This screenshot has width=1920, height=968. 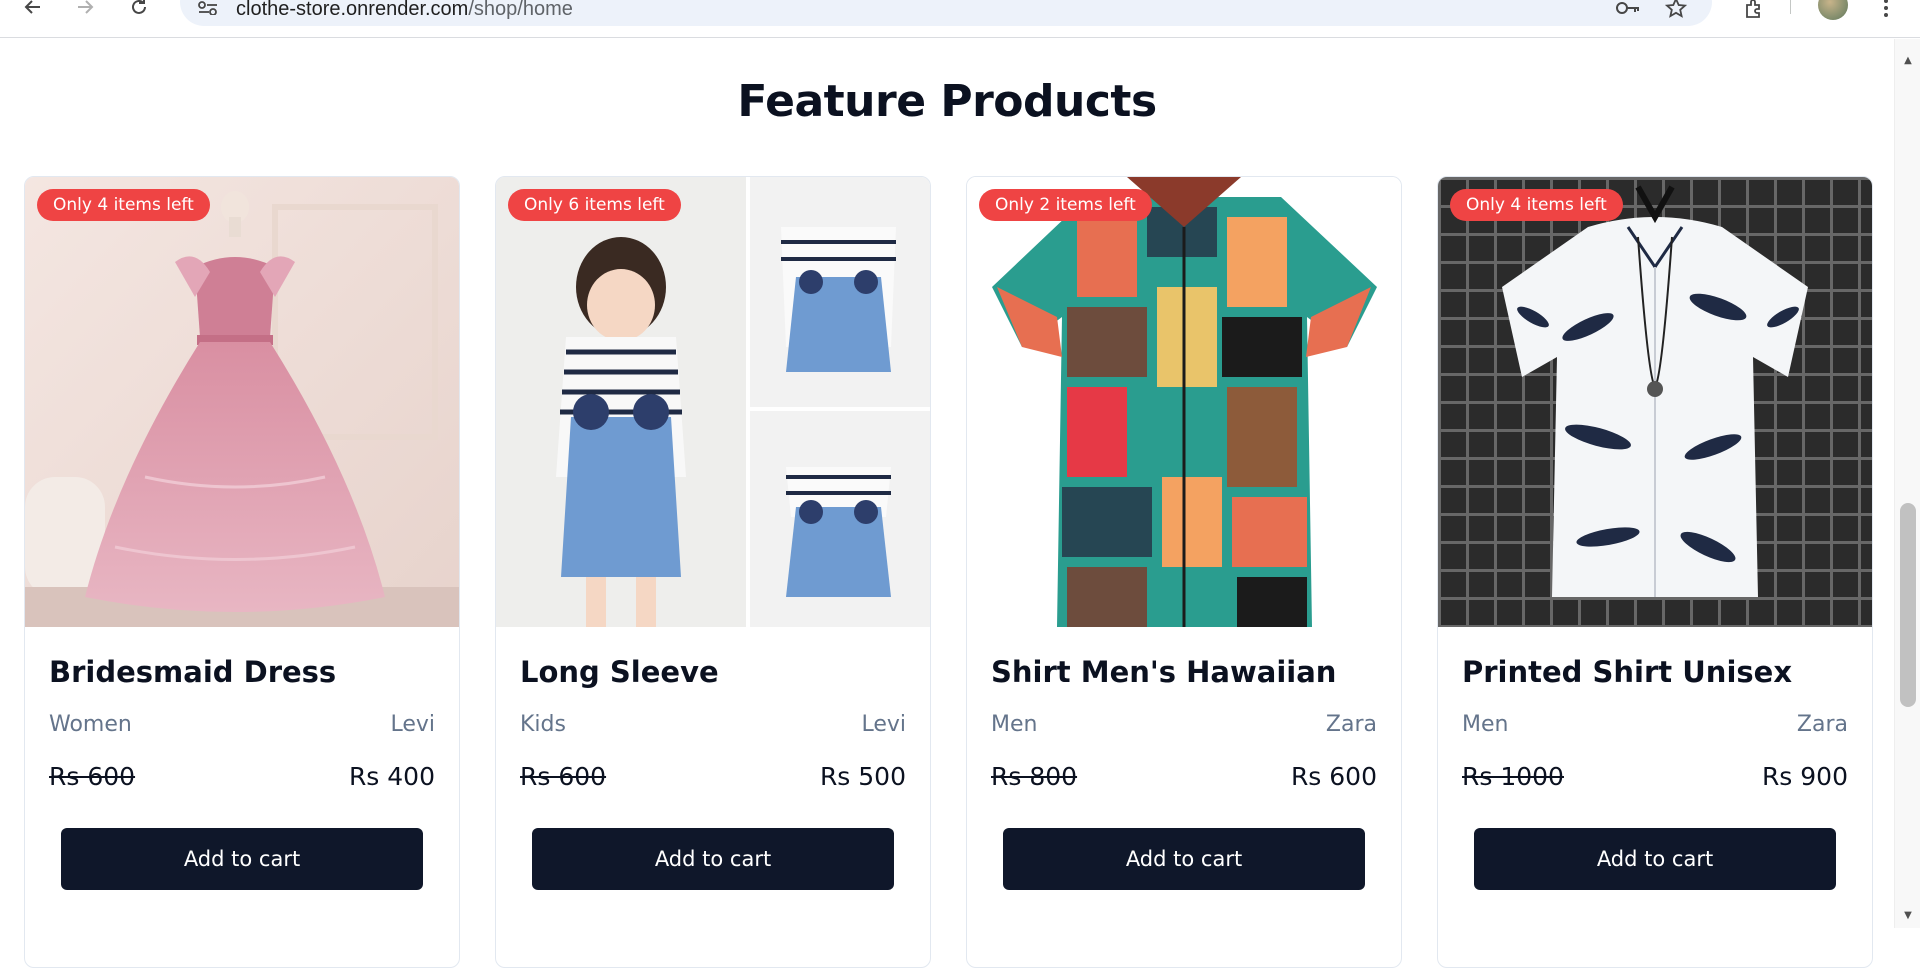 I want to click on address-bar: clothe-store.onrender.com/shop/home, so click(x=946, y=13).